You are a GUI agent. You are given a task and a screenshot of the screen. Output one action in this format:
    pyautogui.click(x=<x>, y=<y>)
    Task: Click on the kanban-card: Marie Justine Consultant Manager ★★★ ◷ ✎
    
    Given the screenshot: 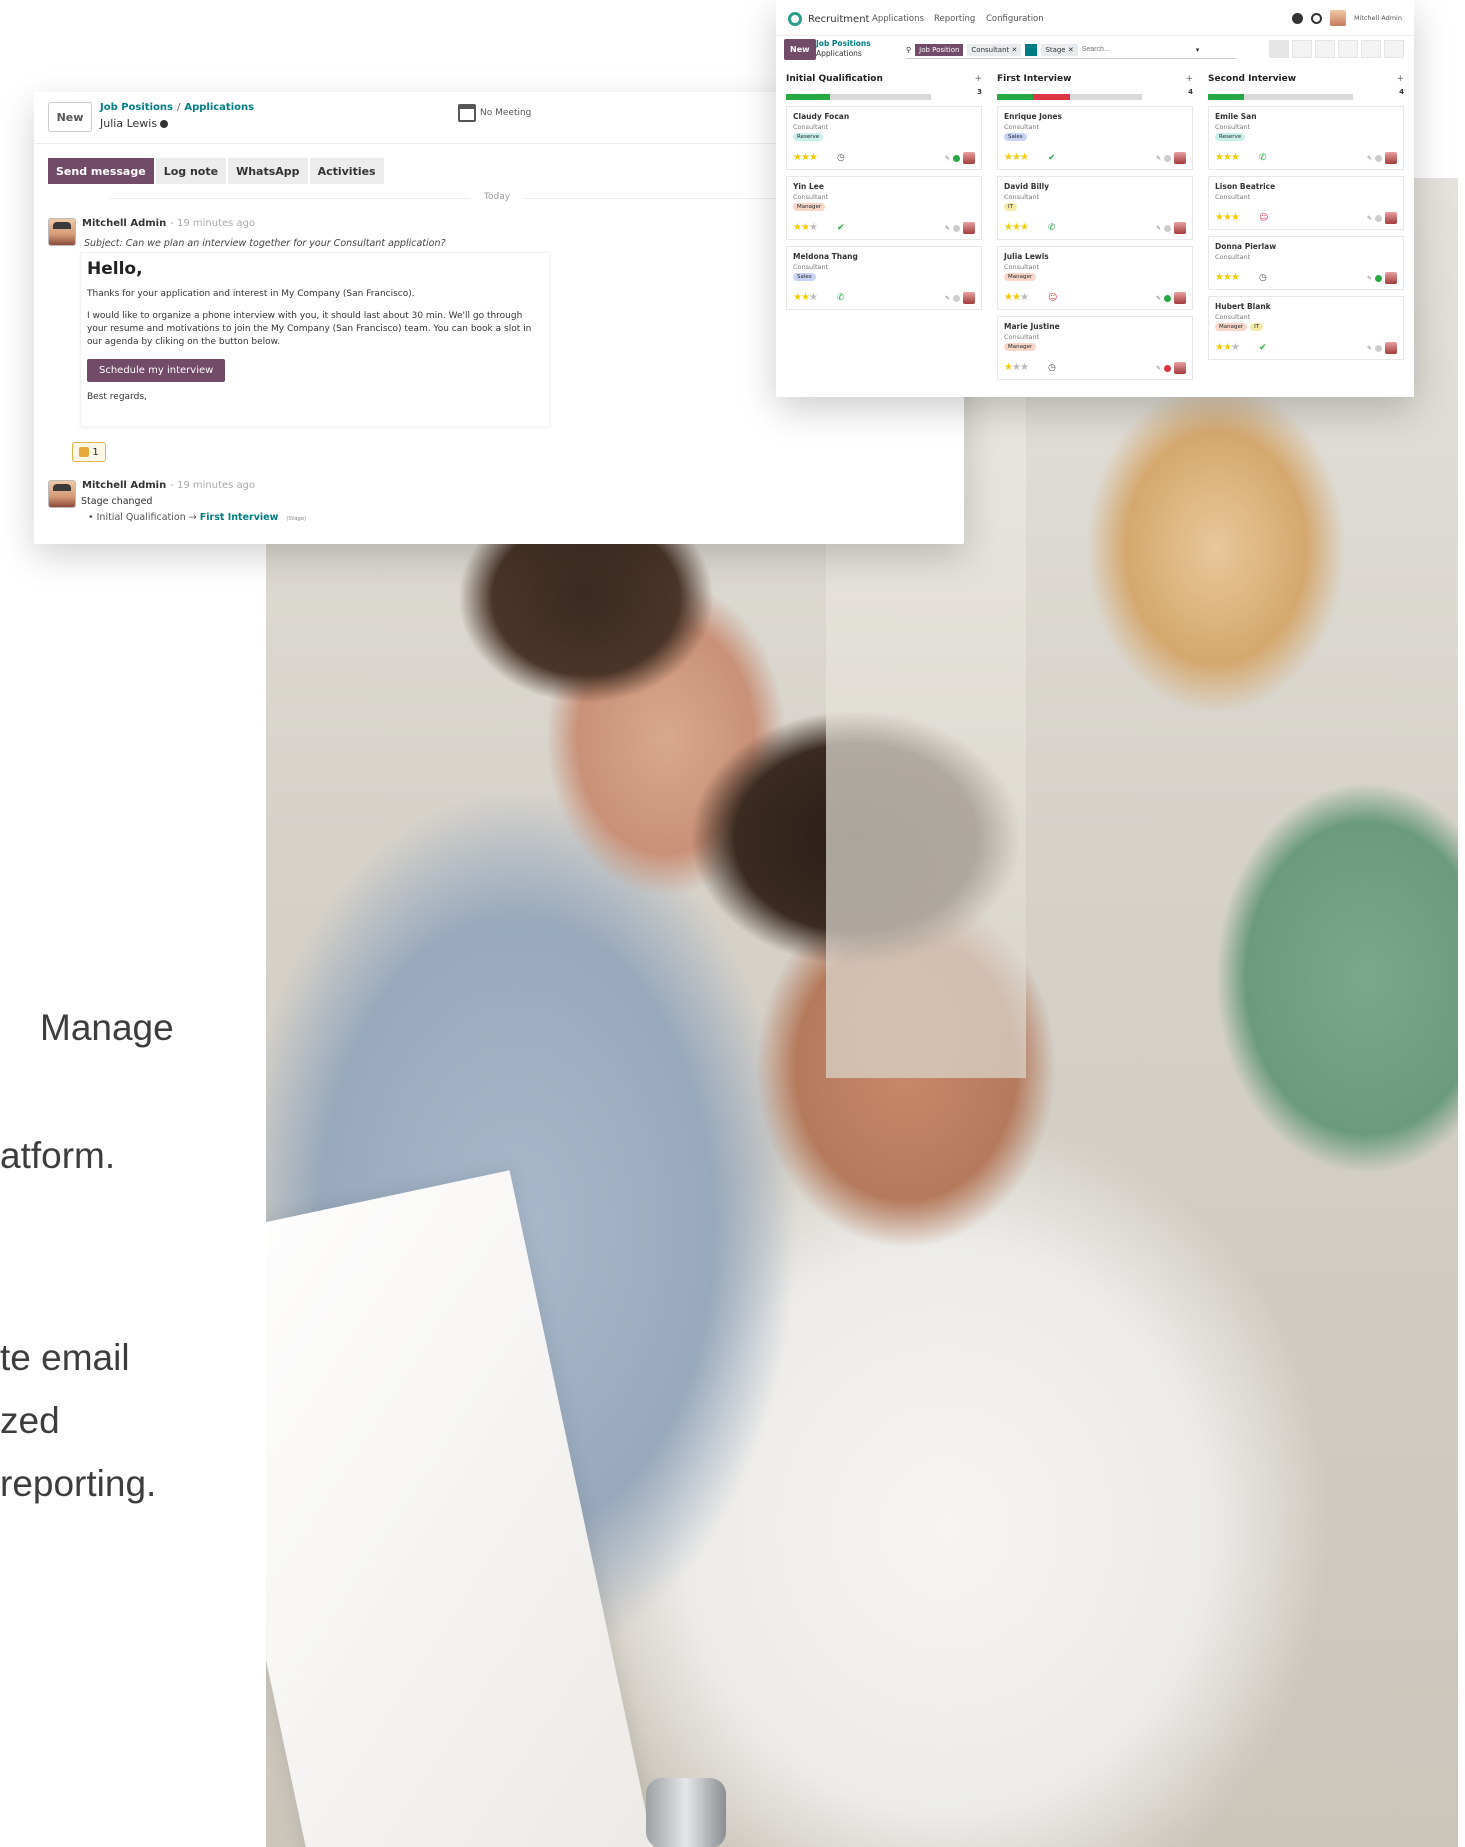 What is the action you would take?
    pyautogui.click(x=1095, y=348)
    